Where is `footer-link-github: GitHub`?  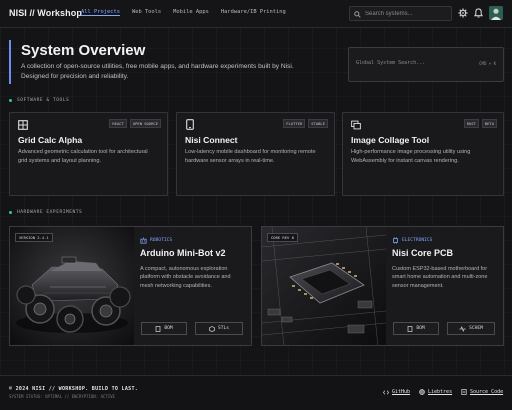
footer-link-github: GitHub is located at coordinates (396, 392).